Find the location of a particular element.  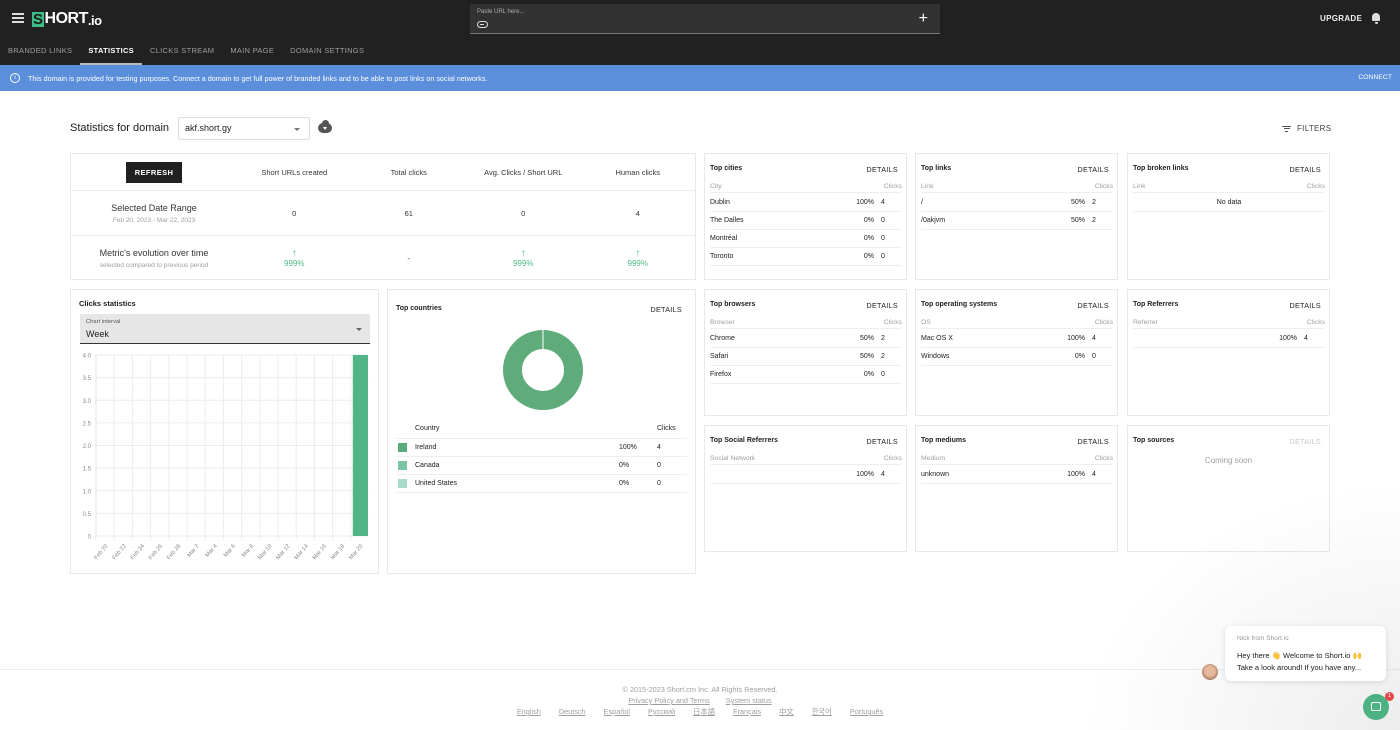

table-row: Chrome 50% 2 is located at coordinates (806, 339).